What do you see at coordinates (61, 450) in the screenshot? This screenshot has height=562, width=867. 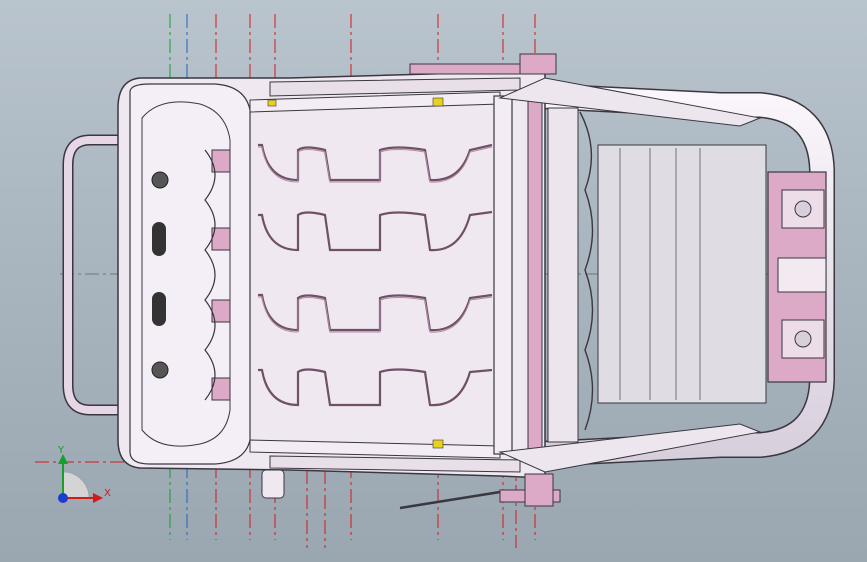 I see `y-axis-label: Y` at bounding box center [61, 450].